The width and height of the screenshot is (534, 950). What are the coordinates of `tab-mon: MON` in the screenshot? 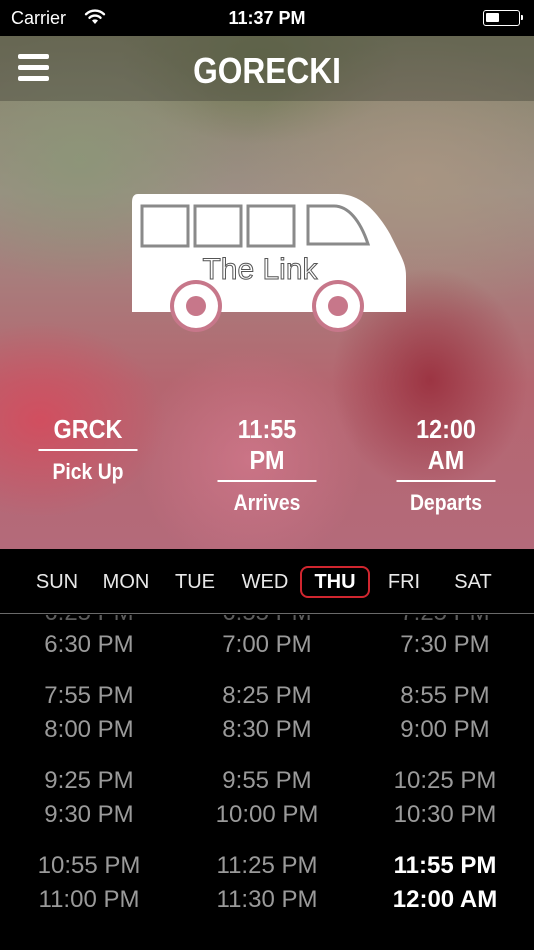 It's located at (126, 582).